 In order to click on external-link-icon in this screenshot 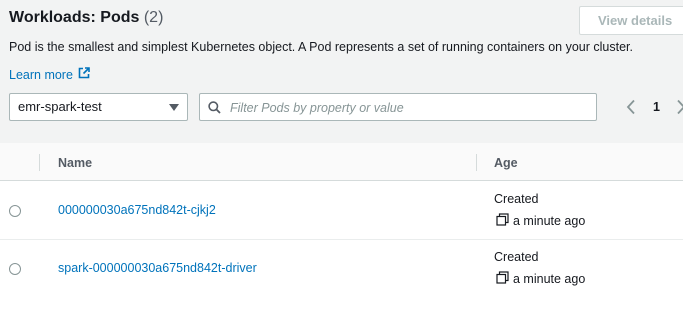, I will do `click(84, 74)`.